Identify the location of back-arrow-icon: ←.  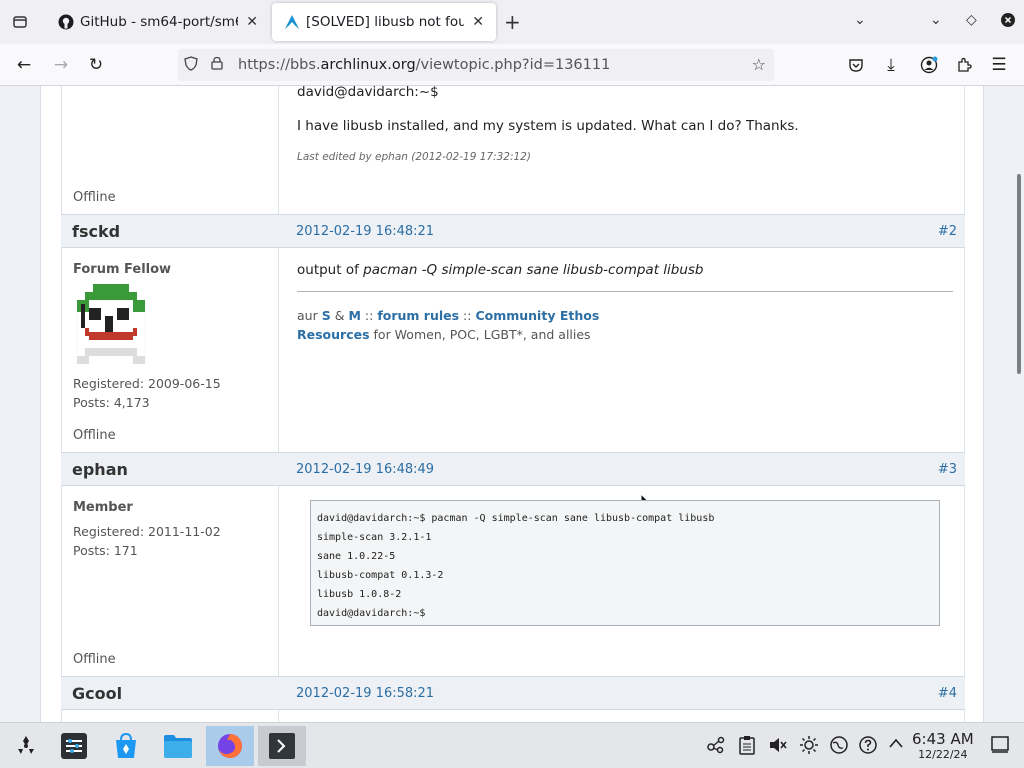
(24, 65).